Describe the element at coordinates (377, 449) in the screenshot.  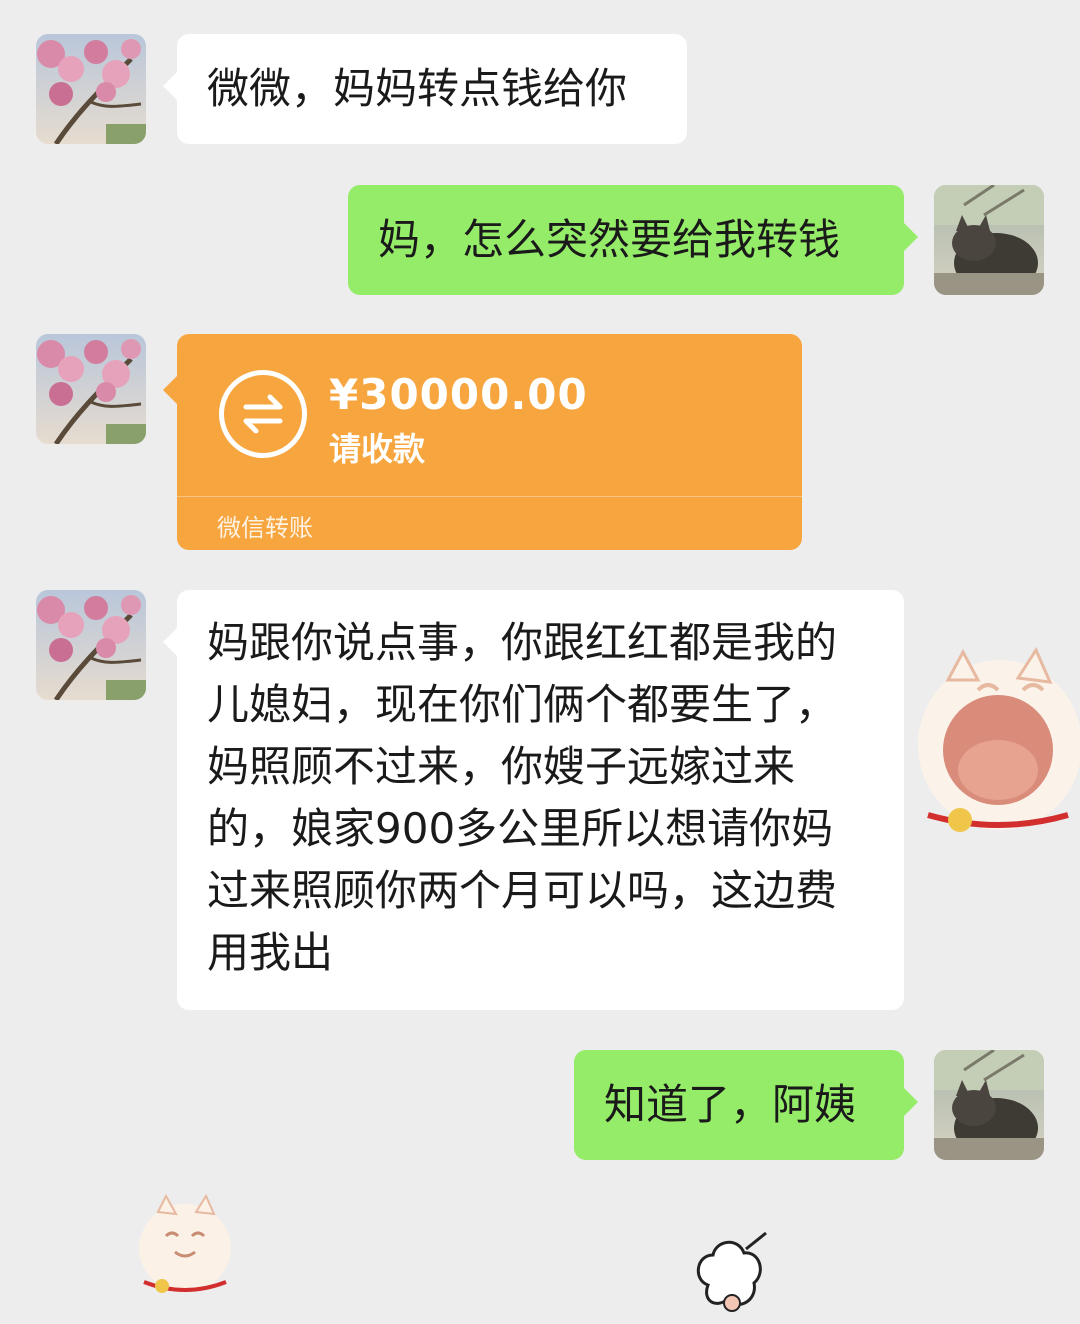
I see `transfer-status: 请收款` at that location.